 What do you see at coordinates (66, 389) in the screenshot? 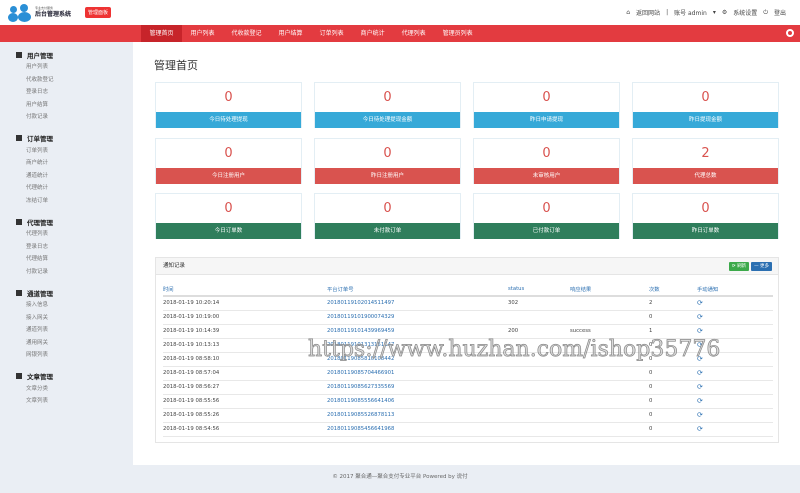
I see `sidebar-item: 文章分类` at bounding box center [66, 389].